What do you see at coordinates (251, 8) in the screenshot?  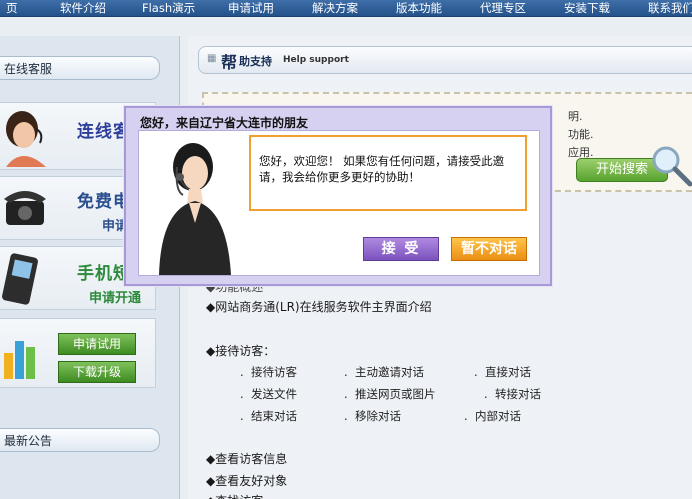 I see `nav-item-trial: 申请试用` at bounding box center [251, 8].